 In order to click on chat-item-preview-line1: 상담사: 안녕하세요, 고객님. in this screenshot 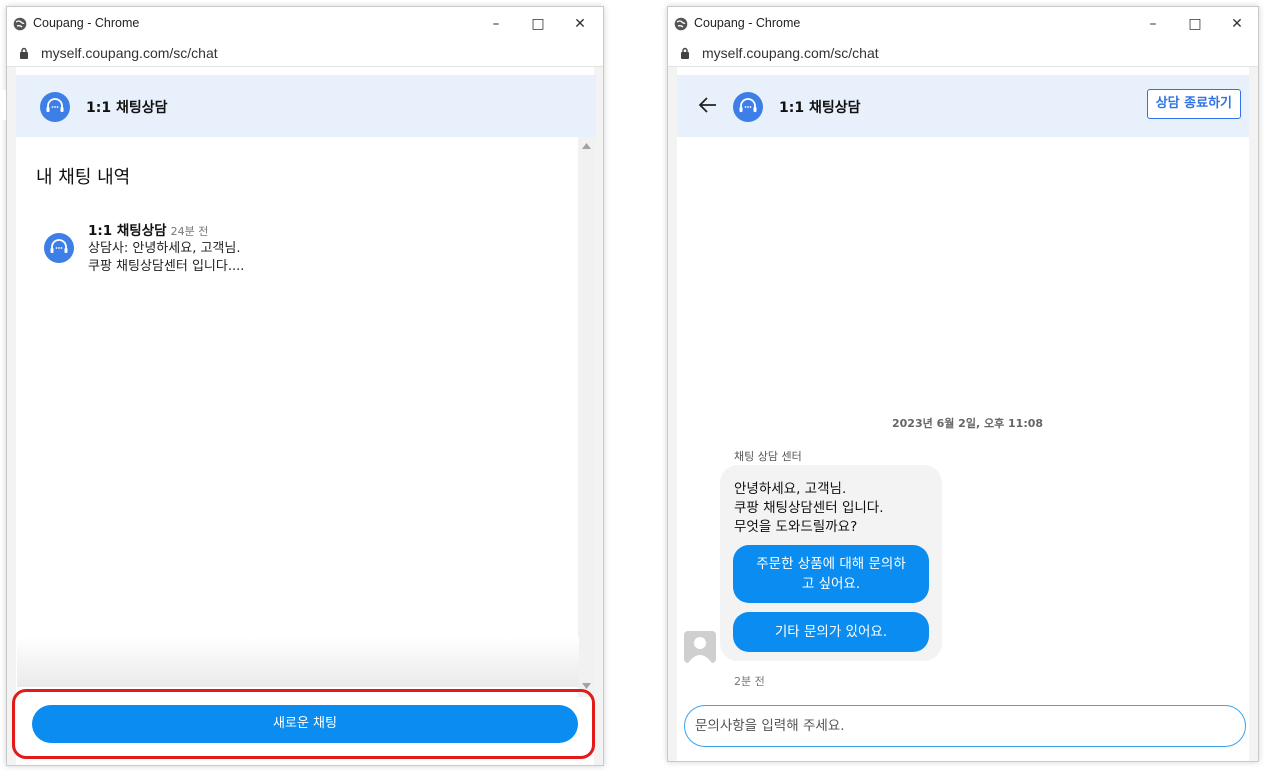, I will do `click(164, 248)`.